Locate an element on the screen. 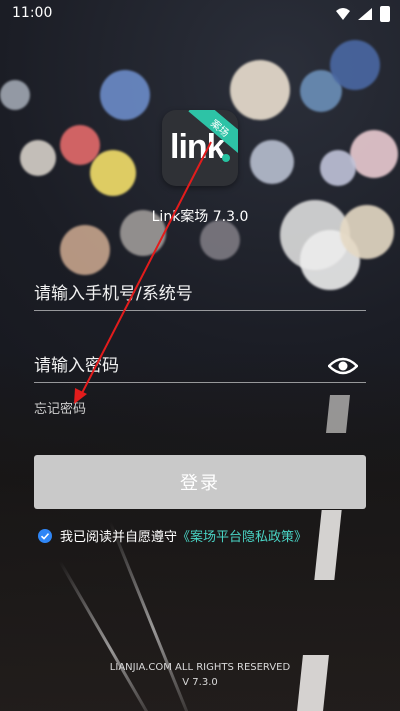 This screenshot has width=400, height=711. forgot-password-link: 忘记密码 is located at coordinates (60, 407).